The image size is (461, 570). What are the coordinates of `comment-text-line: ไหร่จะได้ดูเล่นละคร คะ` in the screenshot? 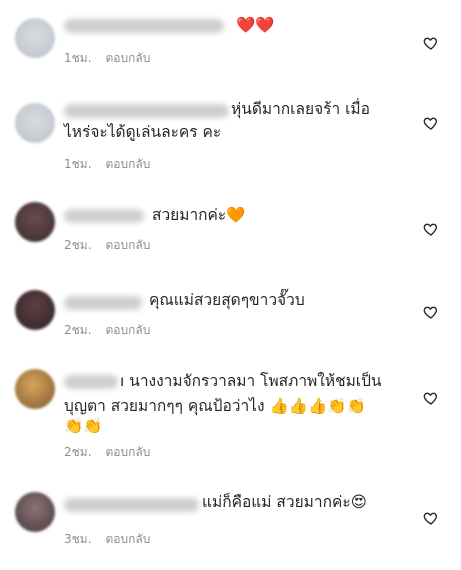 It's located at (143, 132).